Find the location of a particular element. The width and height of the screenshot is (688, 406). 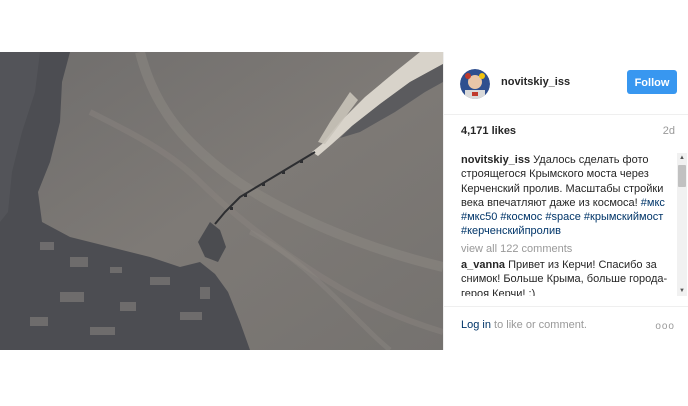

login-link: Log in is located at coordinates (476, 325).